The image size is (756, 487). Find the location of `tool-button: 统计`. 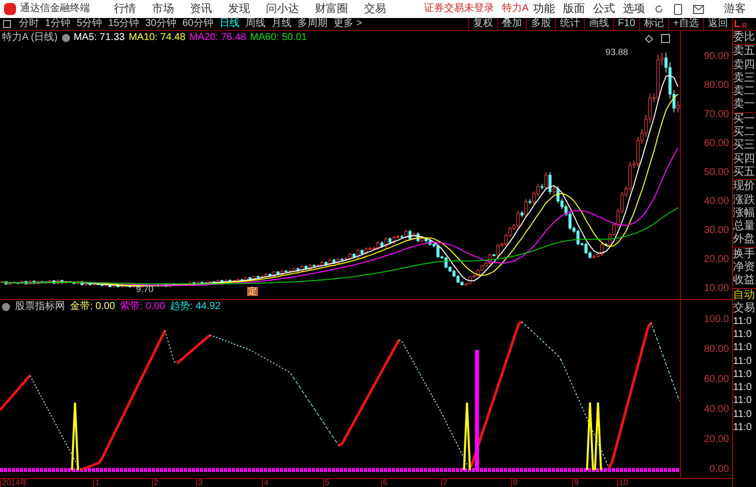

tool-button: 统计 is located at coordinates (569, 24).